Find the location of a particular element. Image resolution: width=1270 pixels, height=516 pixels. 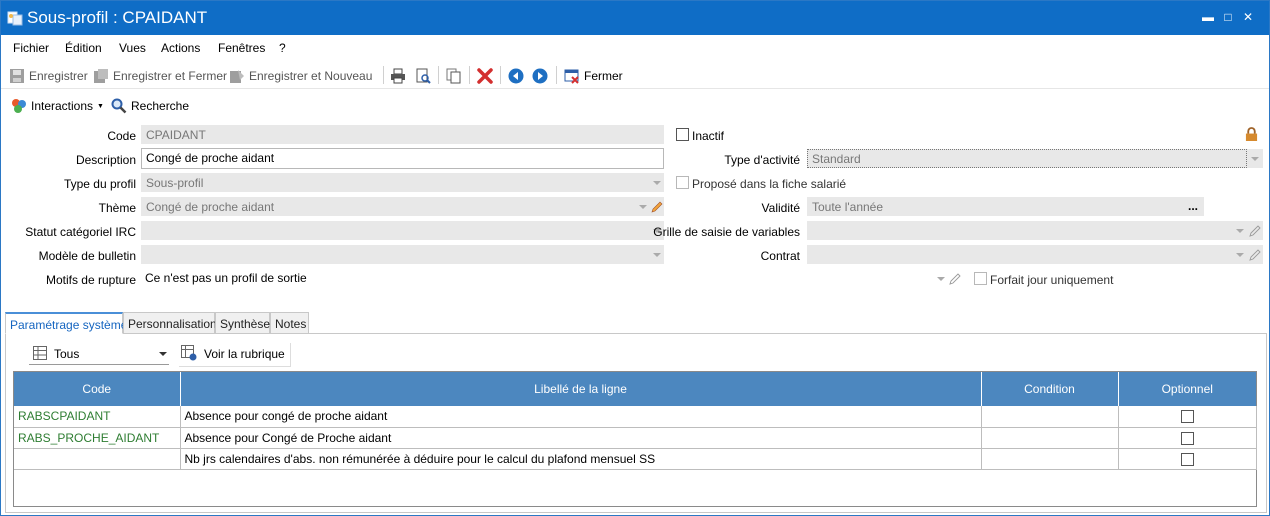

search-button: Recherche is located at coordinates (150, 106).